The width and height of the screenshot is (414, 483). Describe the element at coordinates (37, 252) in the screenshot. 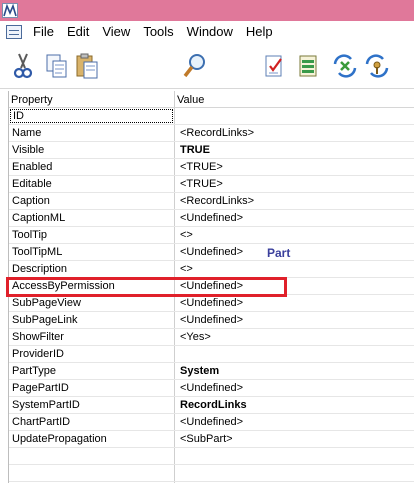

I see `property-name: ToolTipML` at that location.